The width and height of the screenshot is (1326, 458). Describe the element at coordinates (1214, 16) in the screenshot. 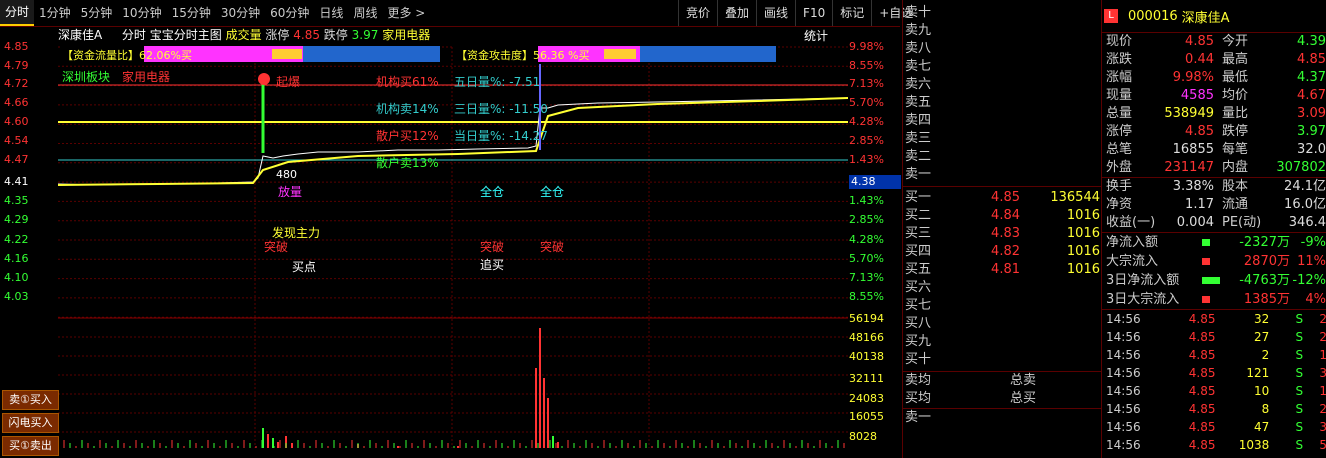

I see `stock-header: L 000016 深康佳A` at that location.